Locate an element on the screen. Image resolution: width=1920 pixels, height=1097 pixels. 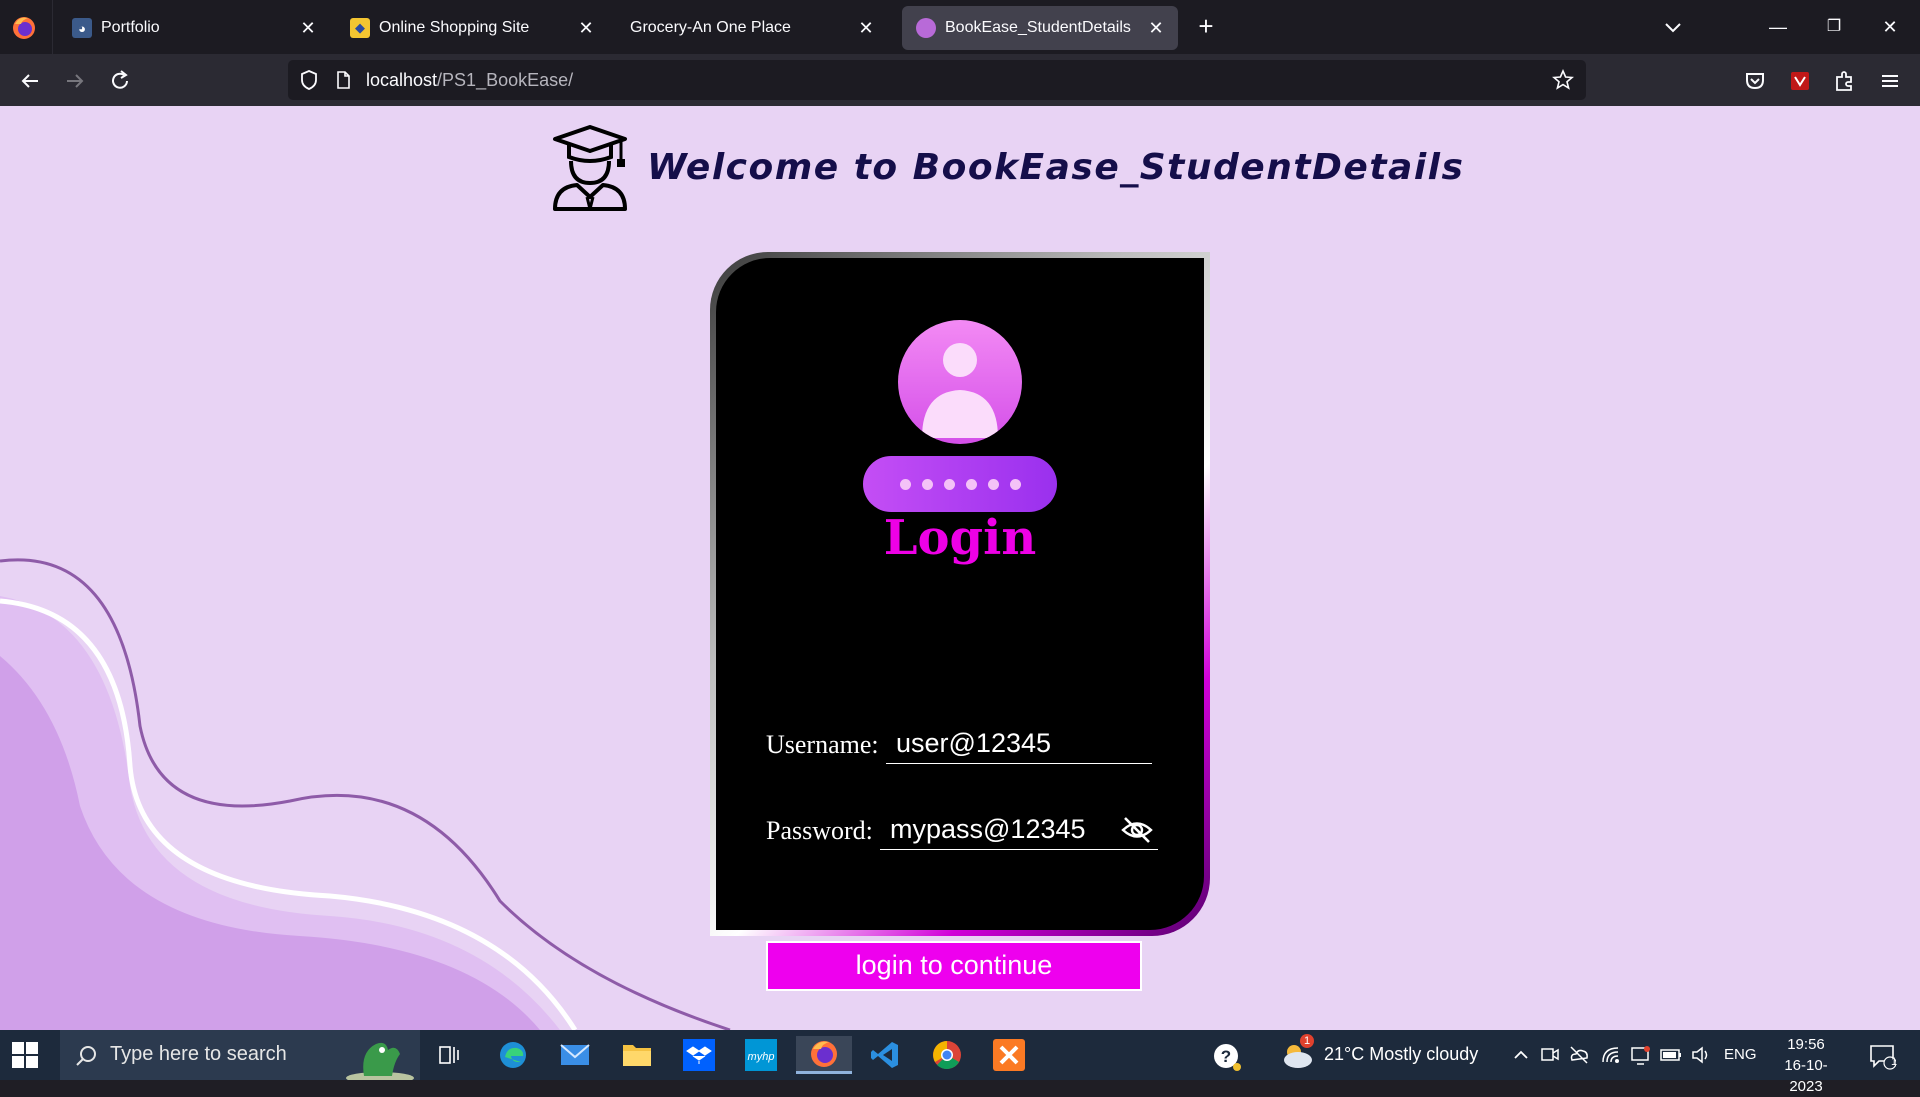
login-submit-button: login to continue is located at coordinates (954, 966).